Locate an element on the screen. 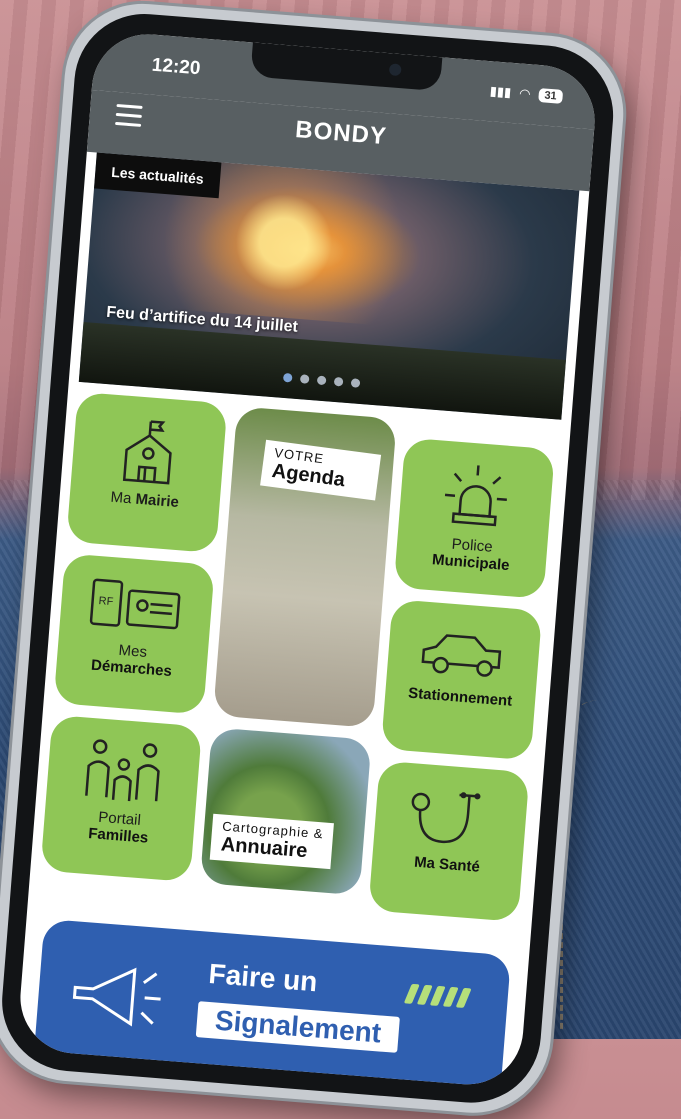 The height and width of the screenshot is (1119, 681). menu-icon is located at coordinates (129, 115).